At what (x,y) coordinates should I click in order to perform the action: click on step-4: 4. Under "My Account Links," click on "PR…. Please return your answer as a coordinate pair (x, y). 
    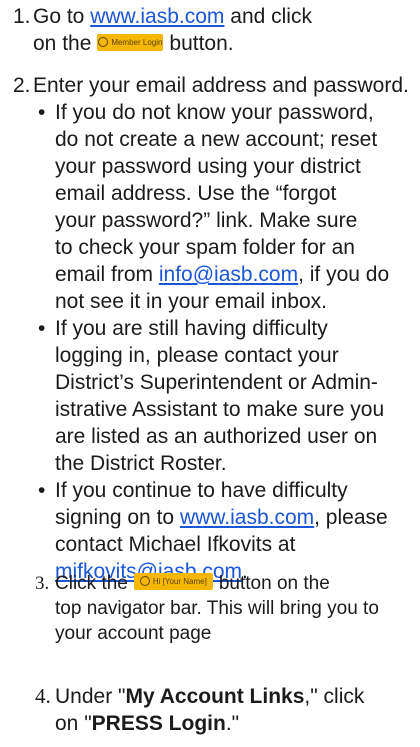
    Looking at the image, I should click on (200, 709).